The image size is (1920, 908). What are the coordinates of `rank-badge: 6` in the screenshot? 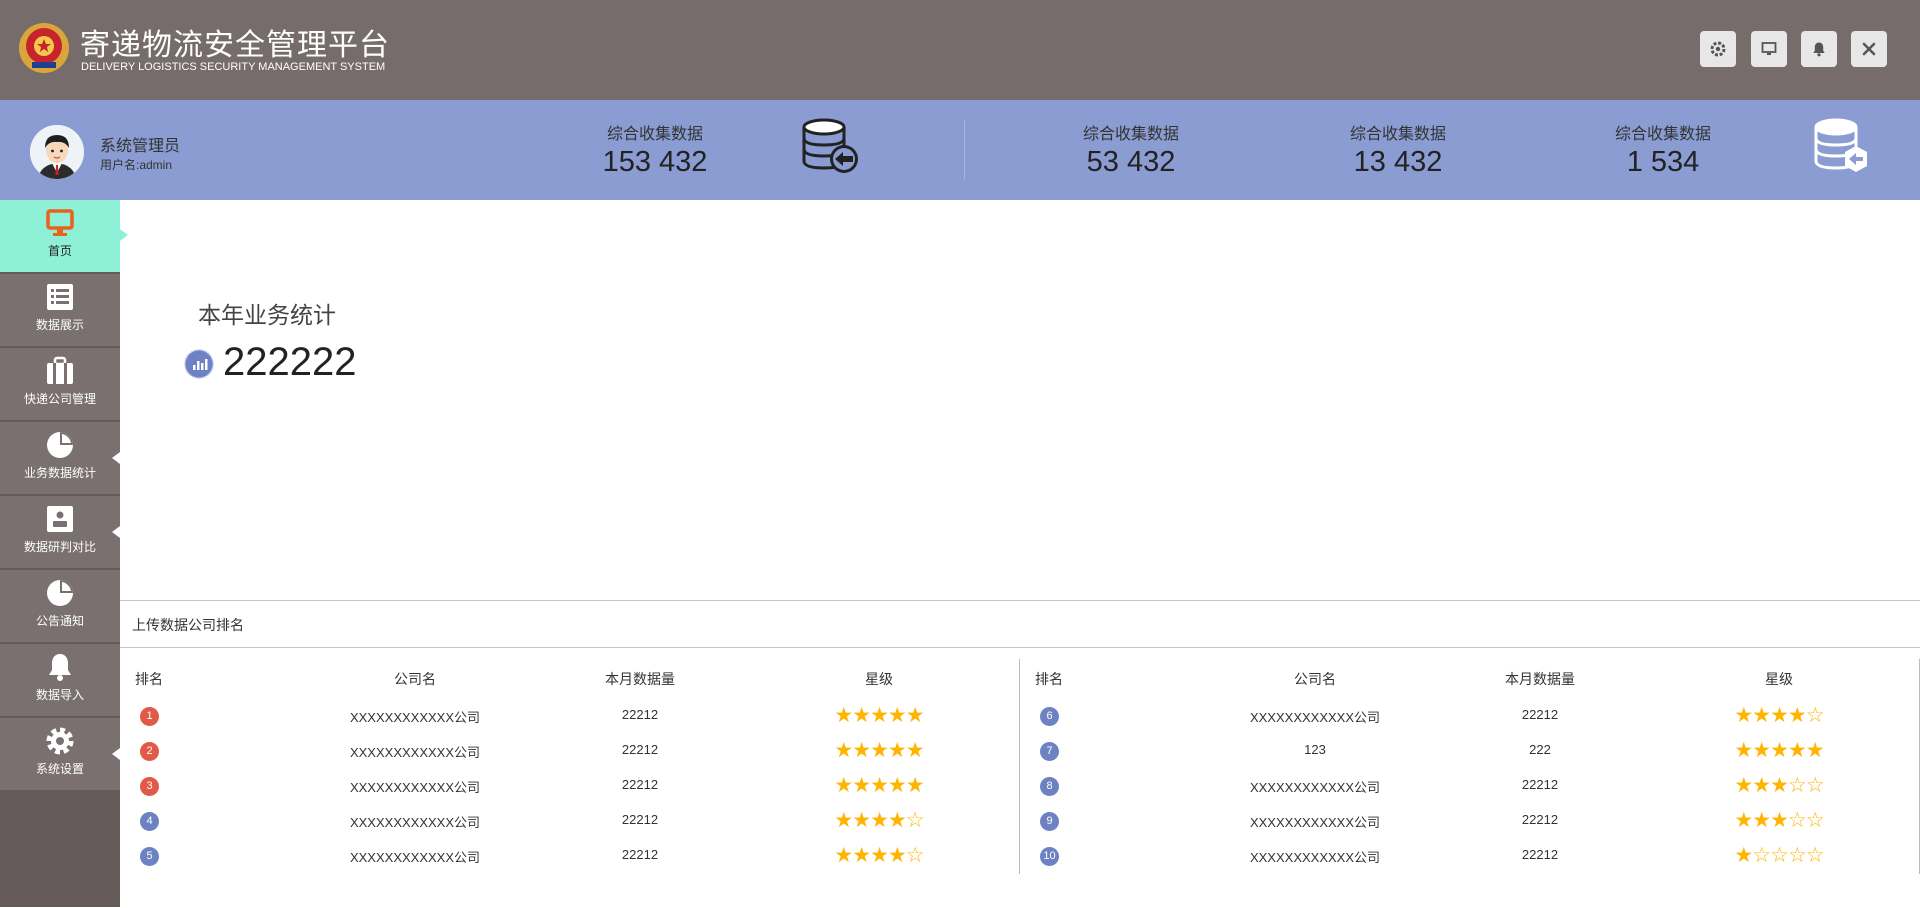 It's located at (1049, 716).